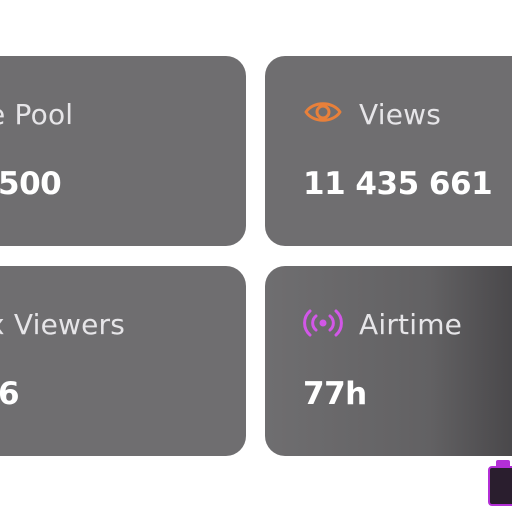  What do you see at coordinates (323, 323) in the screenshot?
I see `broadcast-icon` at bounding box center [323, 323].